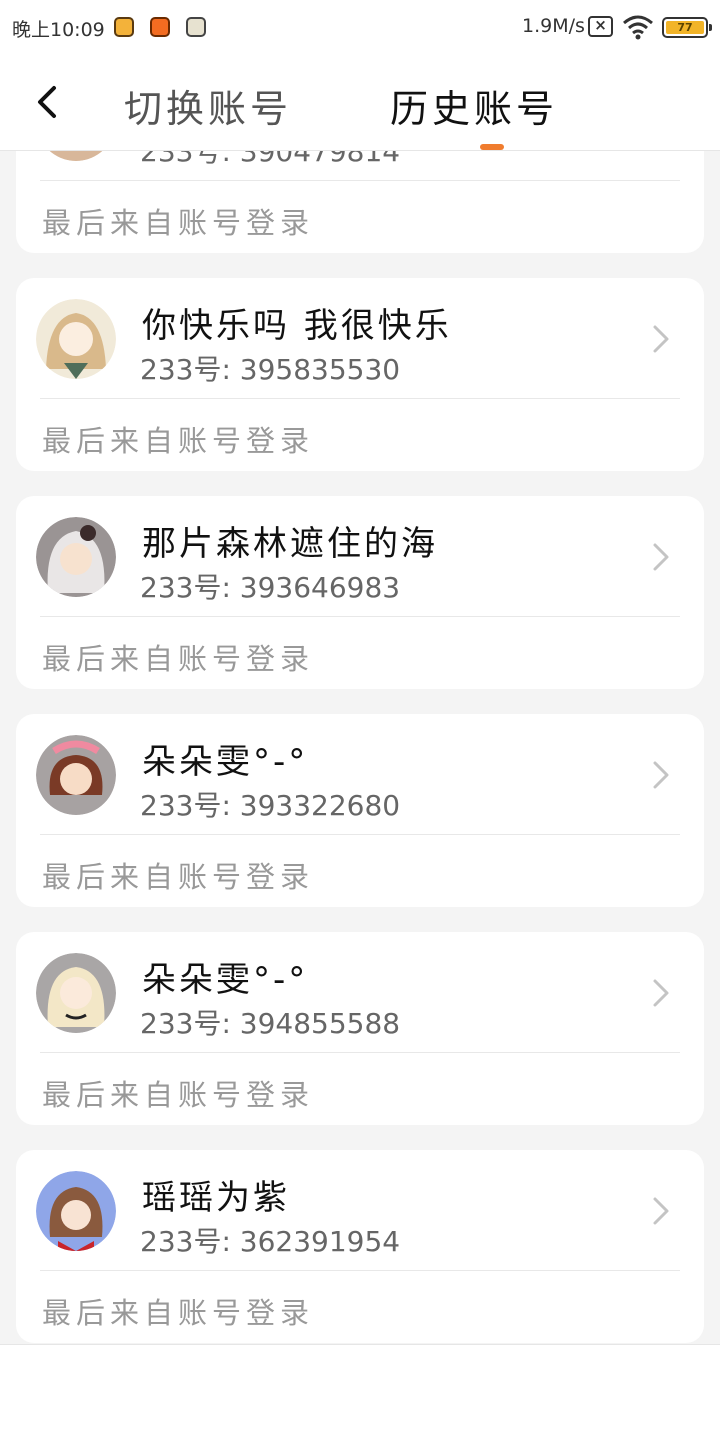 The image size is (720, 1440). I want to click on back-arrow-icon, so click(48, 102).